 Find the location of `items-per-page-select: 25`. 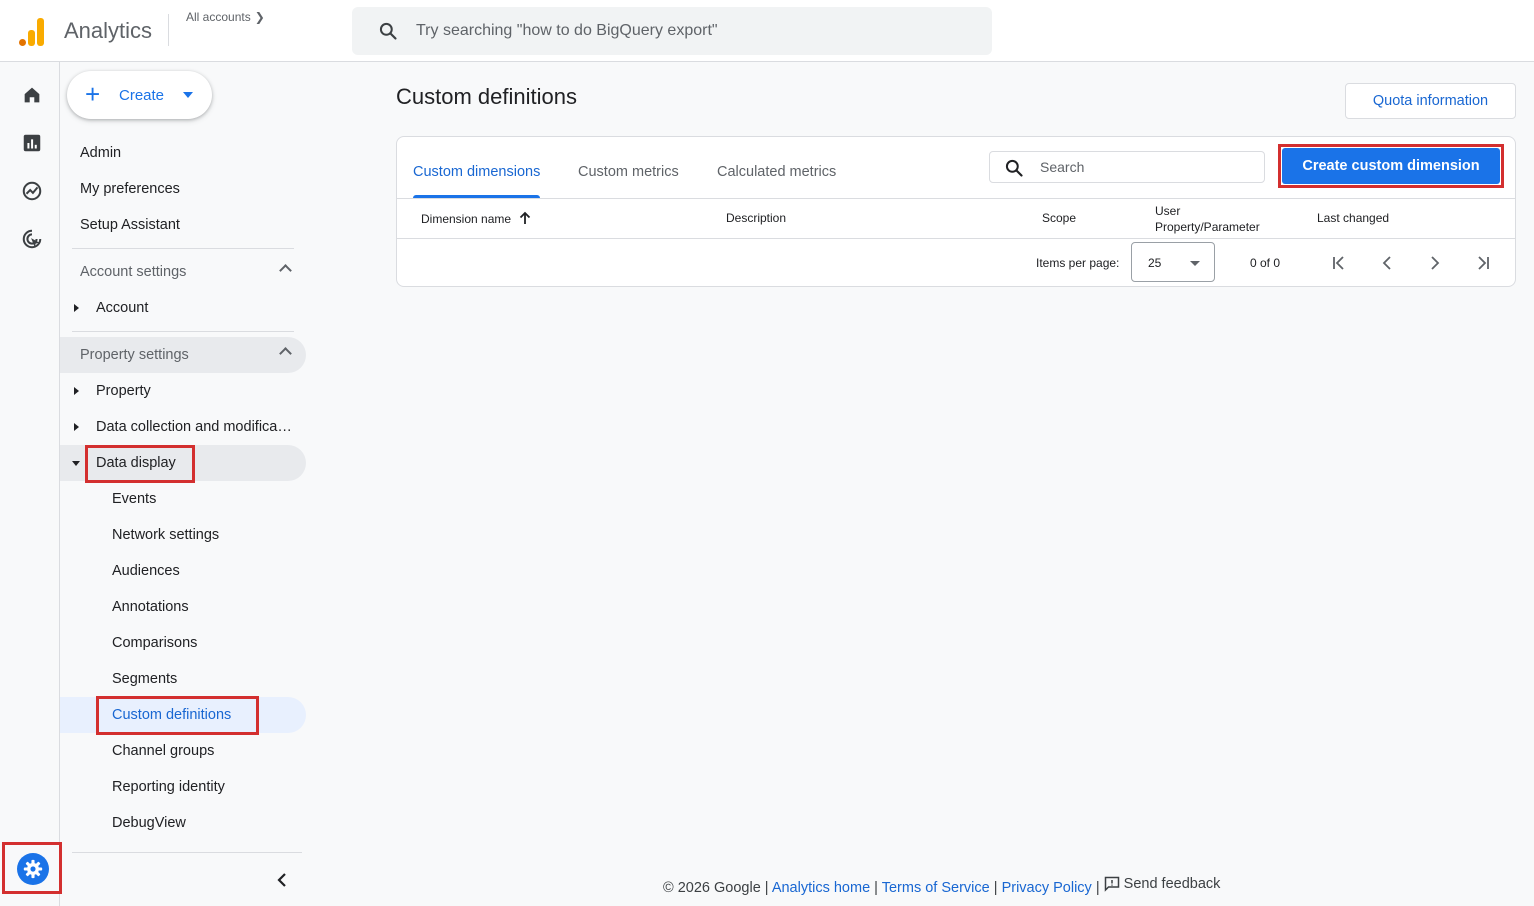

items-per-page-select: 25 is located at coordinates (1173, 262).